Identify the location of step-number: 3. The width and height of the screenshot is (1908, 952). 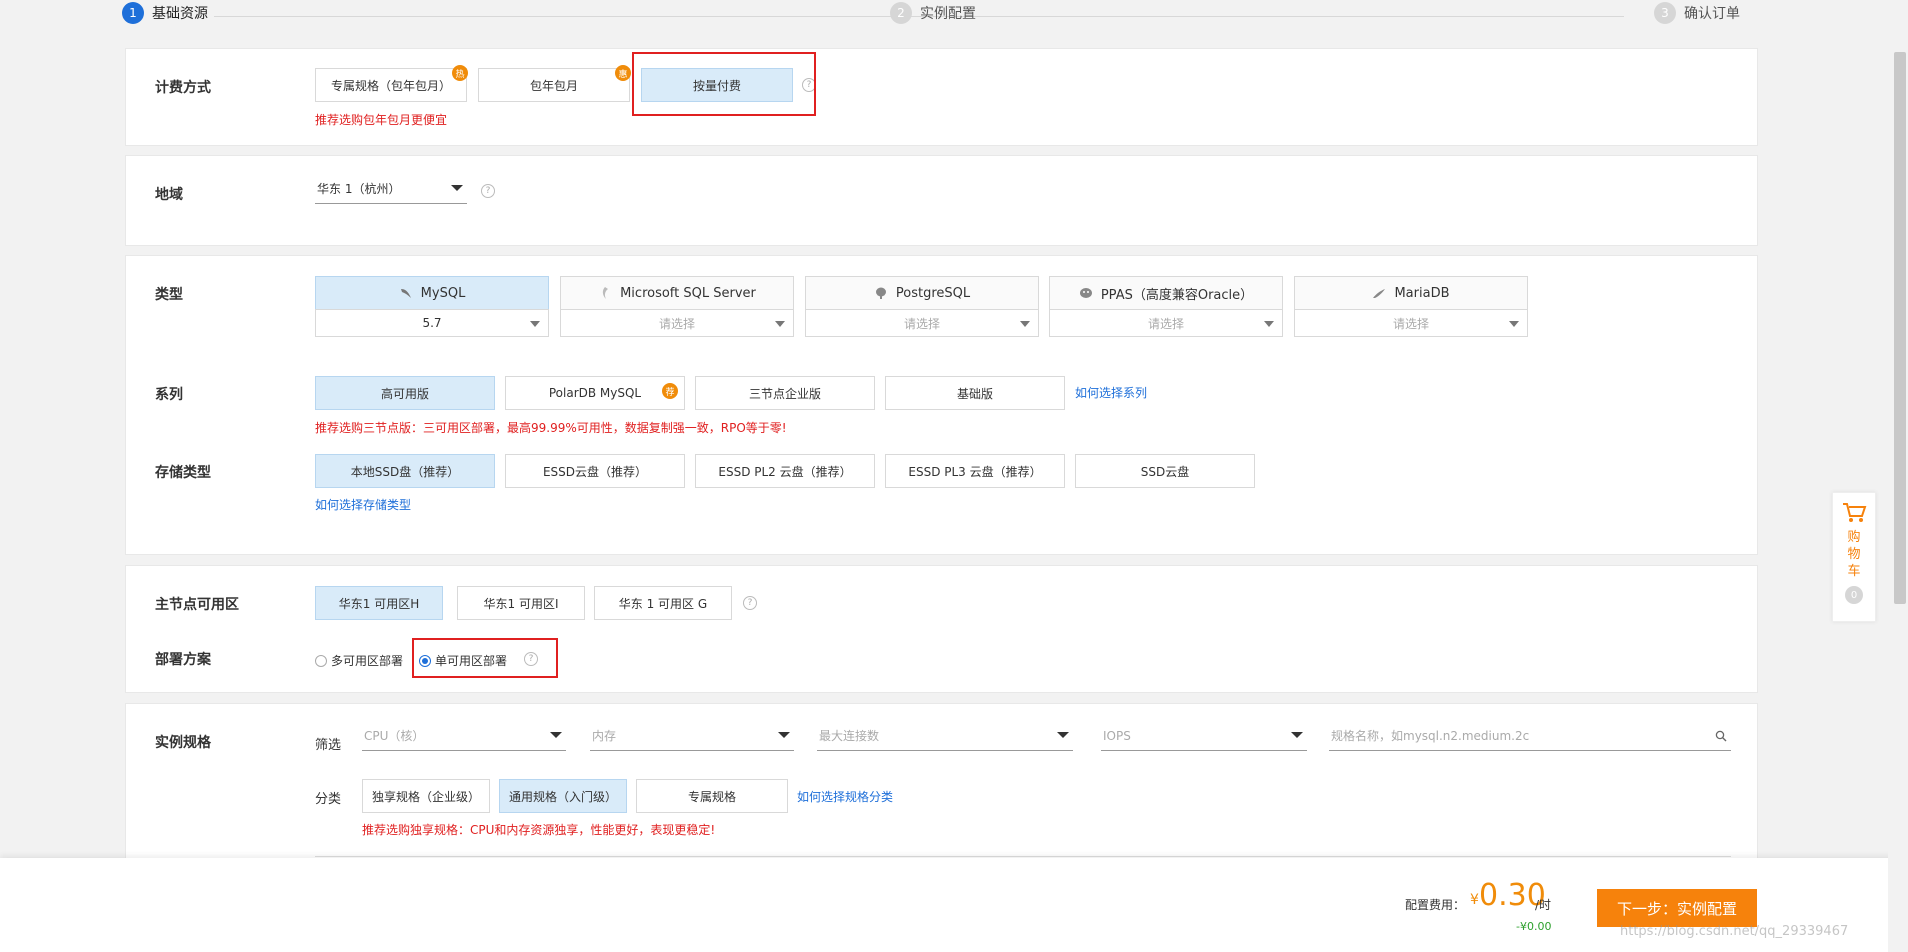
(1665, 13).